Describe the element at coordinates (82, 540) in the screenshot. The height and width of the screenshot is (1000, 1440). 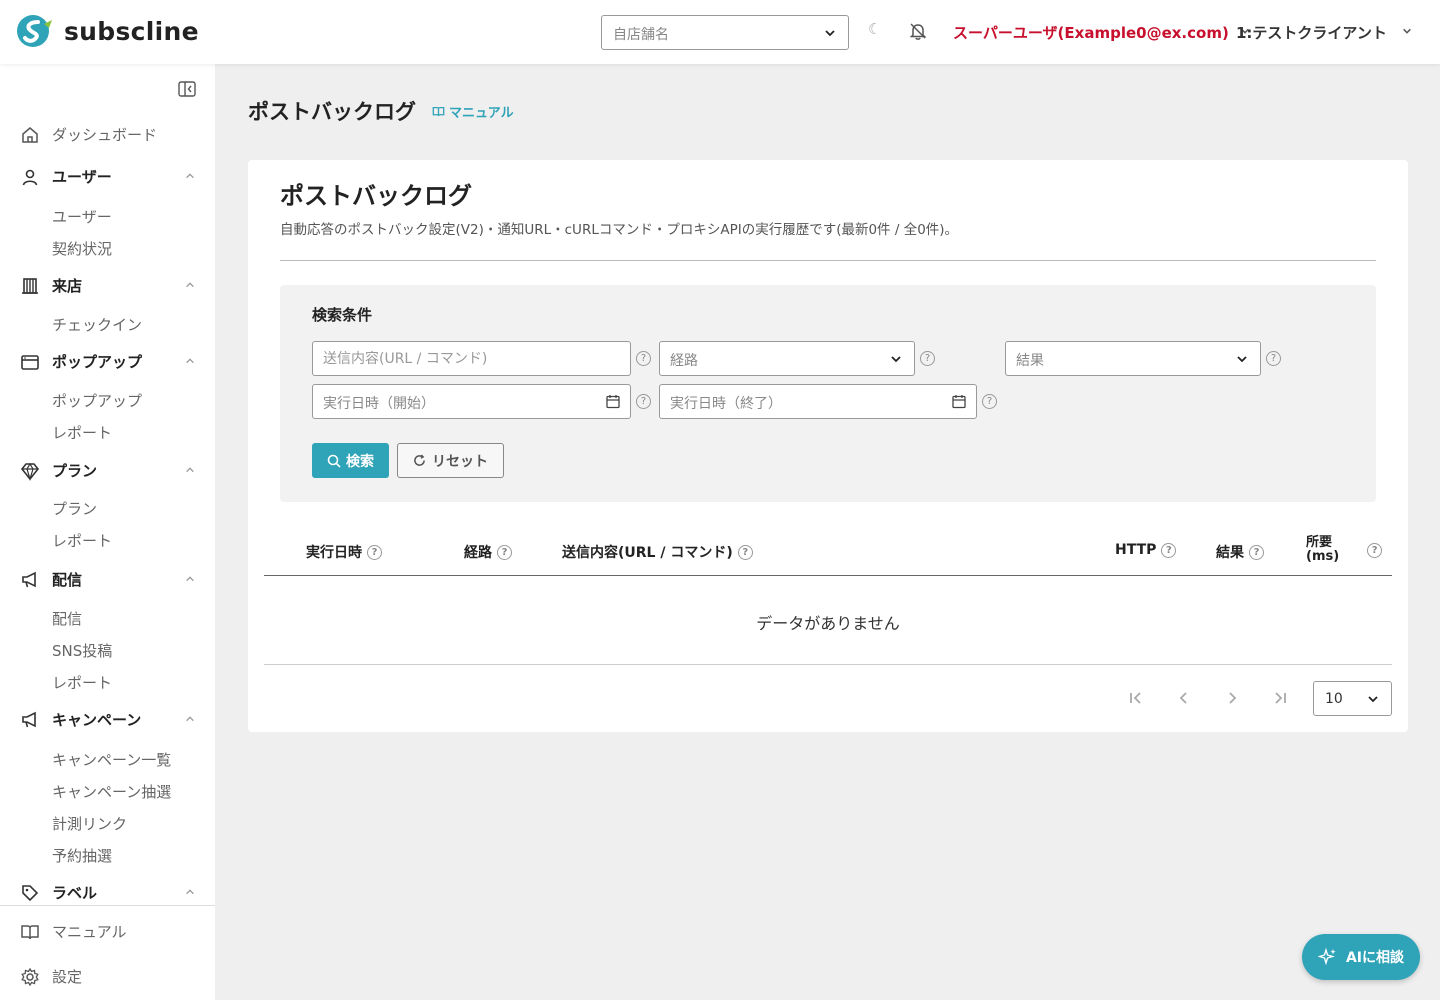
I see `sidebar-item-plan-report: レポート` at that location.